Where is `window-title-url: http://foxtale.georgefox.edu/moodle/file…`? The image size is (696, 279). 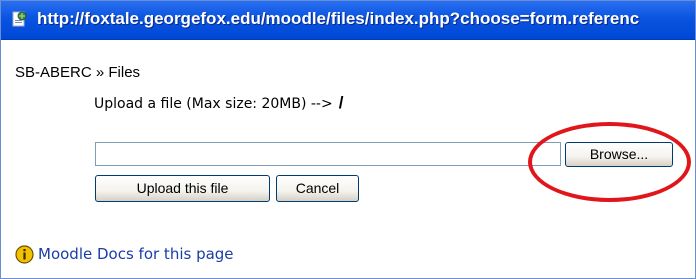
window-title-url: http://foxtale.georgefox.edu/moodle/file… is located at coordinates (338, 18).